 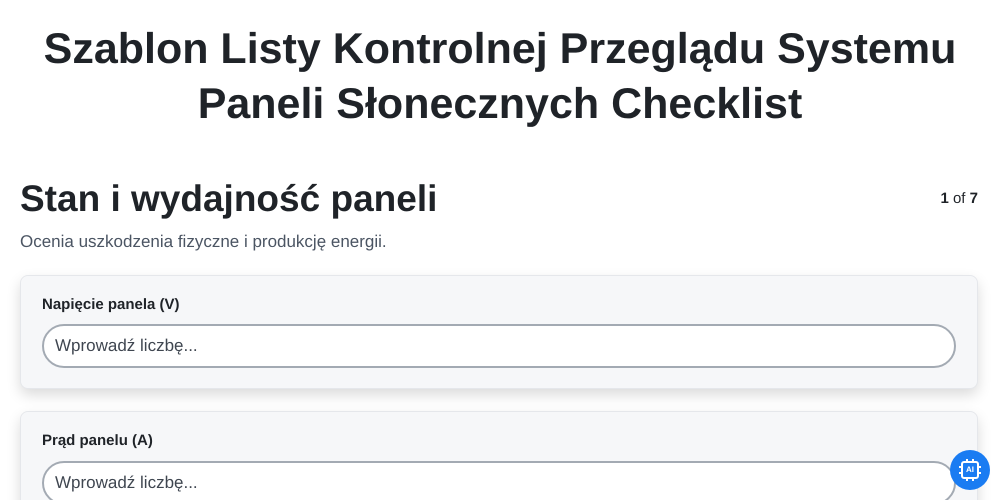 I want to click on step-counter: 1 of 7, so click(x=959, y=199).